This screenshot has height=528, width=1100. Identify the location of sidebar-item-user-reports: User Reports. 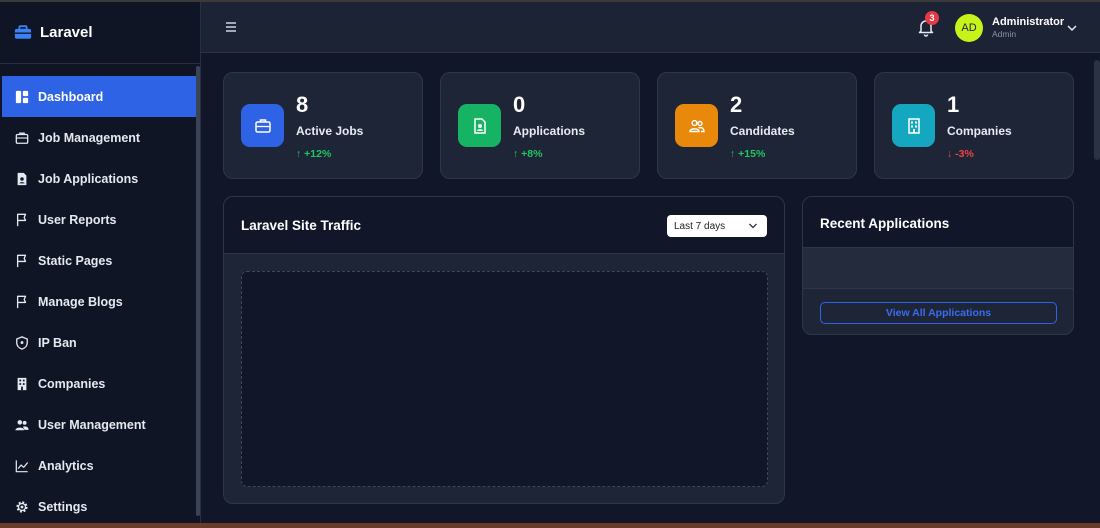
(99, 219).